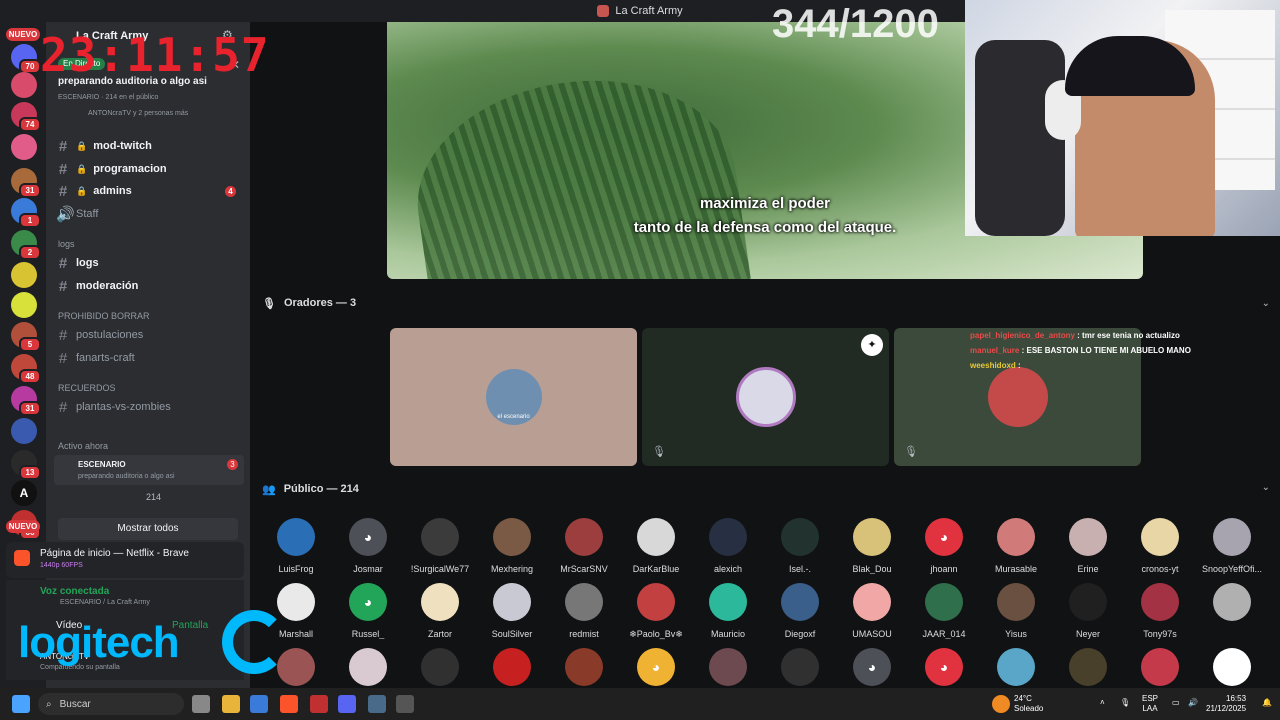 This screenshot has height=720, width=1280. What do you see at coordinates (149, 169) in the screenshot?
I see `channel-programacion: # 🔒 programacion` at bounding box center [149, 169].